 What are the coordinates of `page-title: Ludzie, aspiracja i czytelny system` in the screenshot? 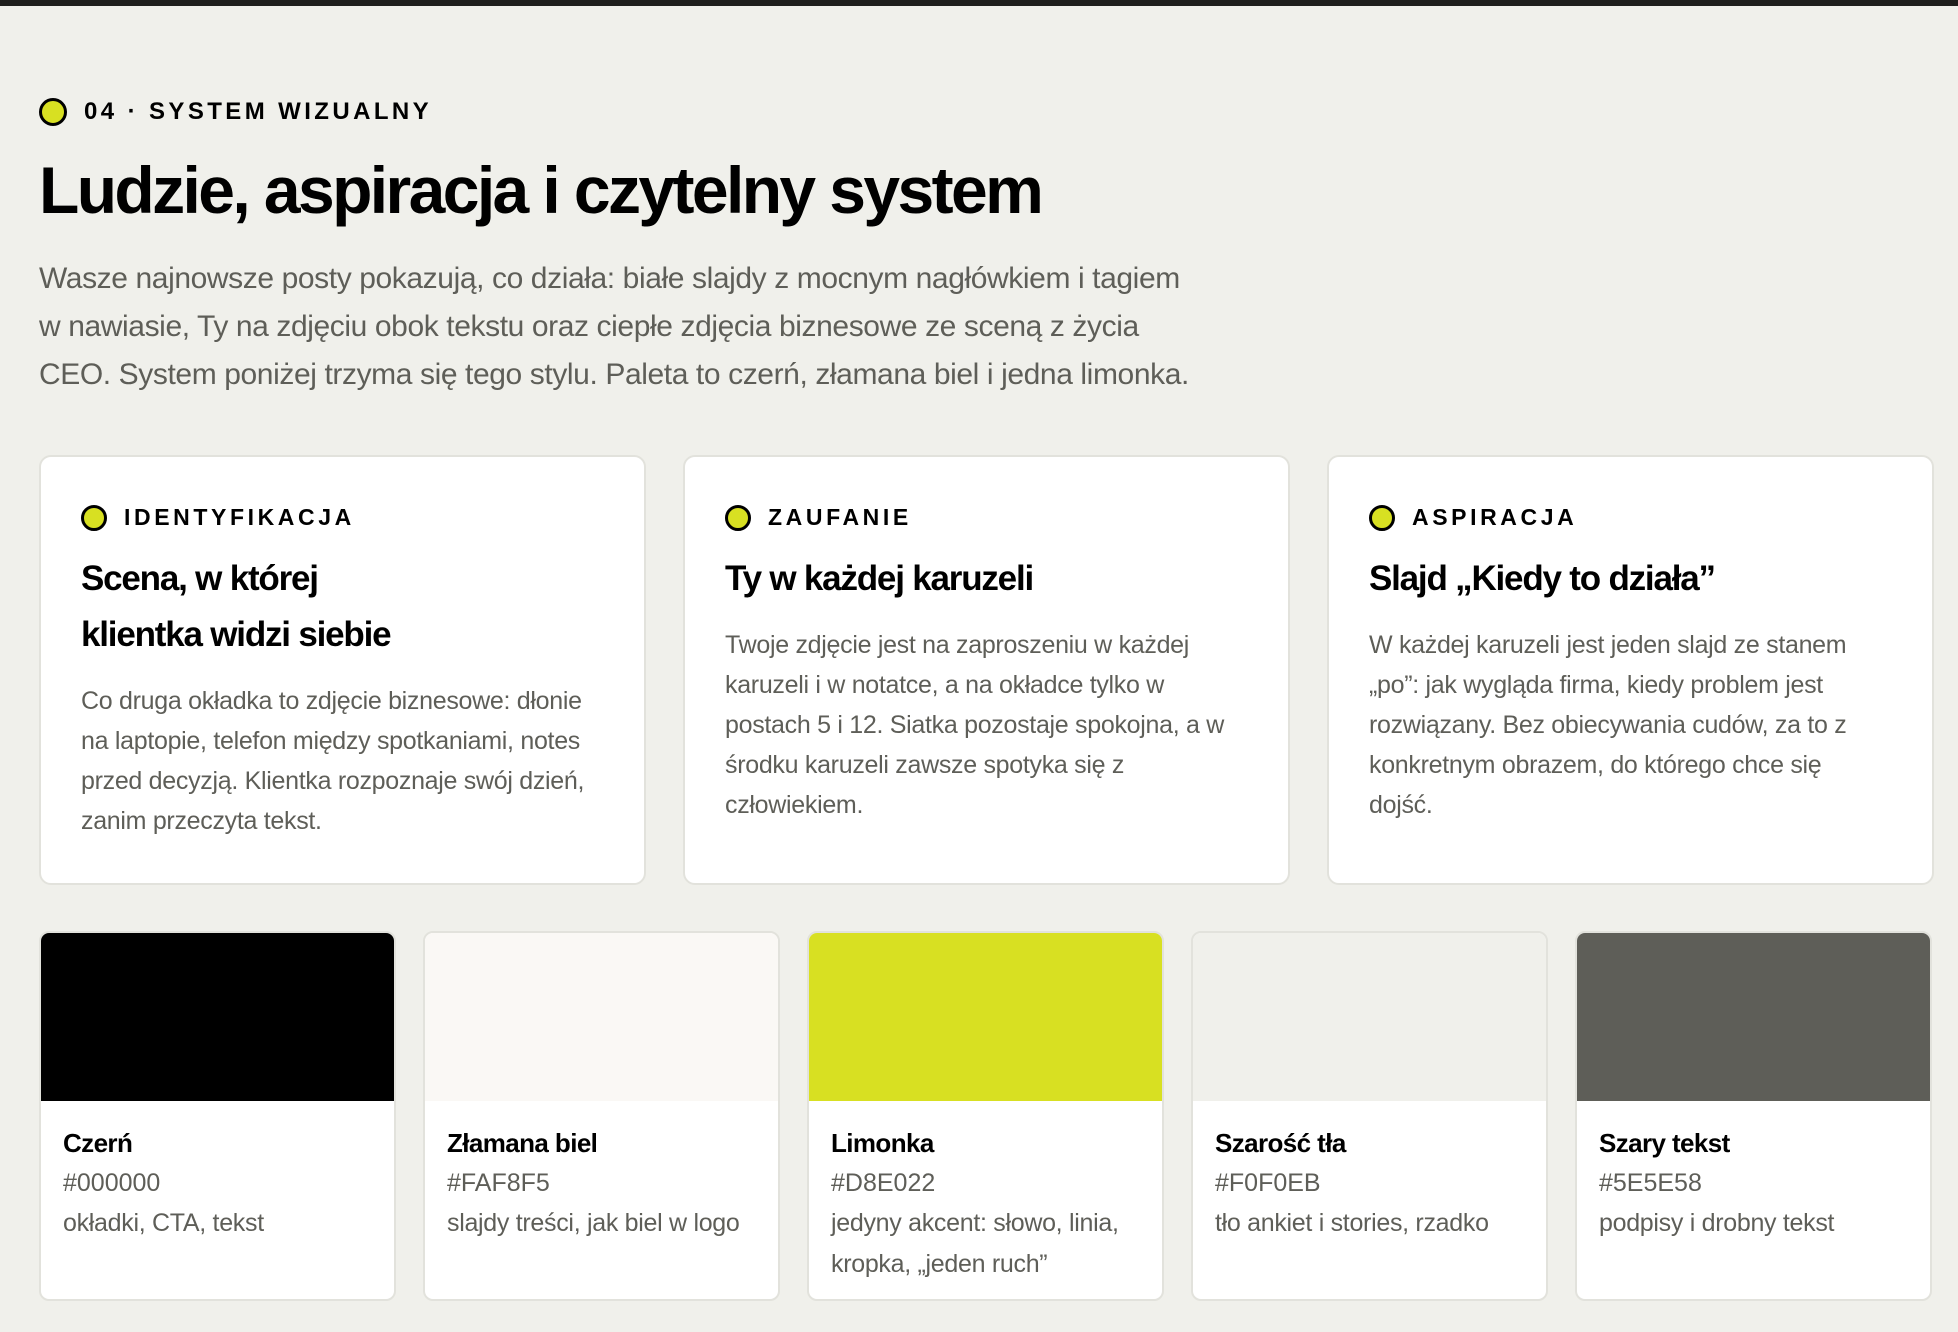 It's located at (541, 190).